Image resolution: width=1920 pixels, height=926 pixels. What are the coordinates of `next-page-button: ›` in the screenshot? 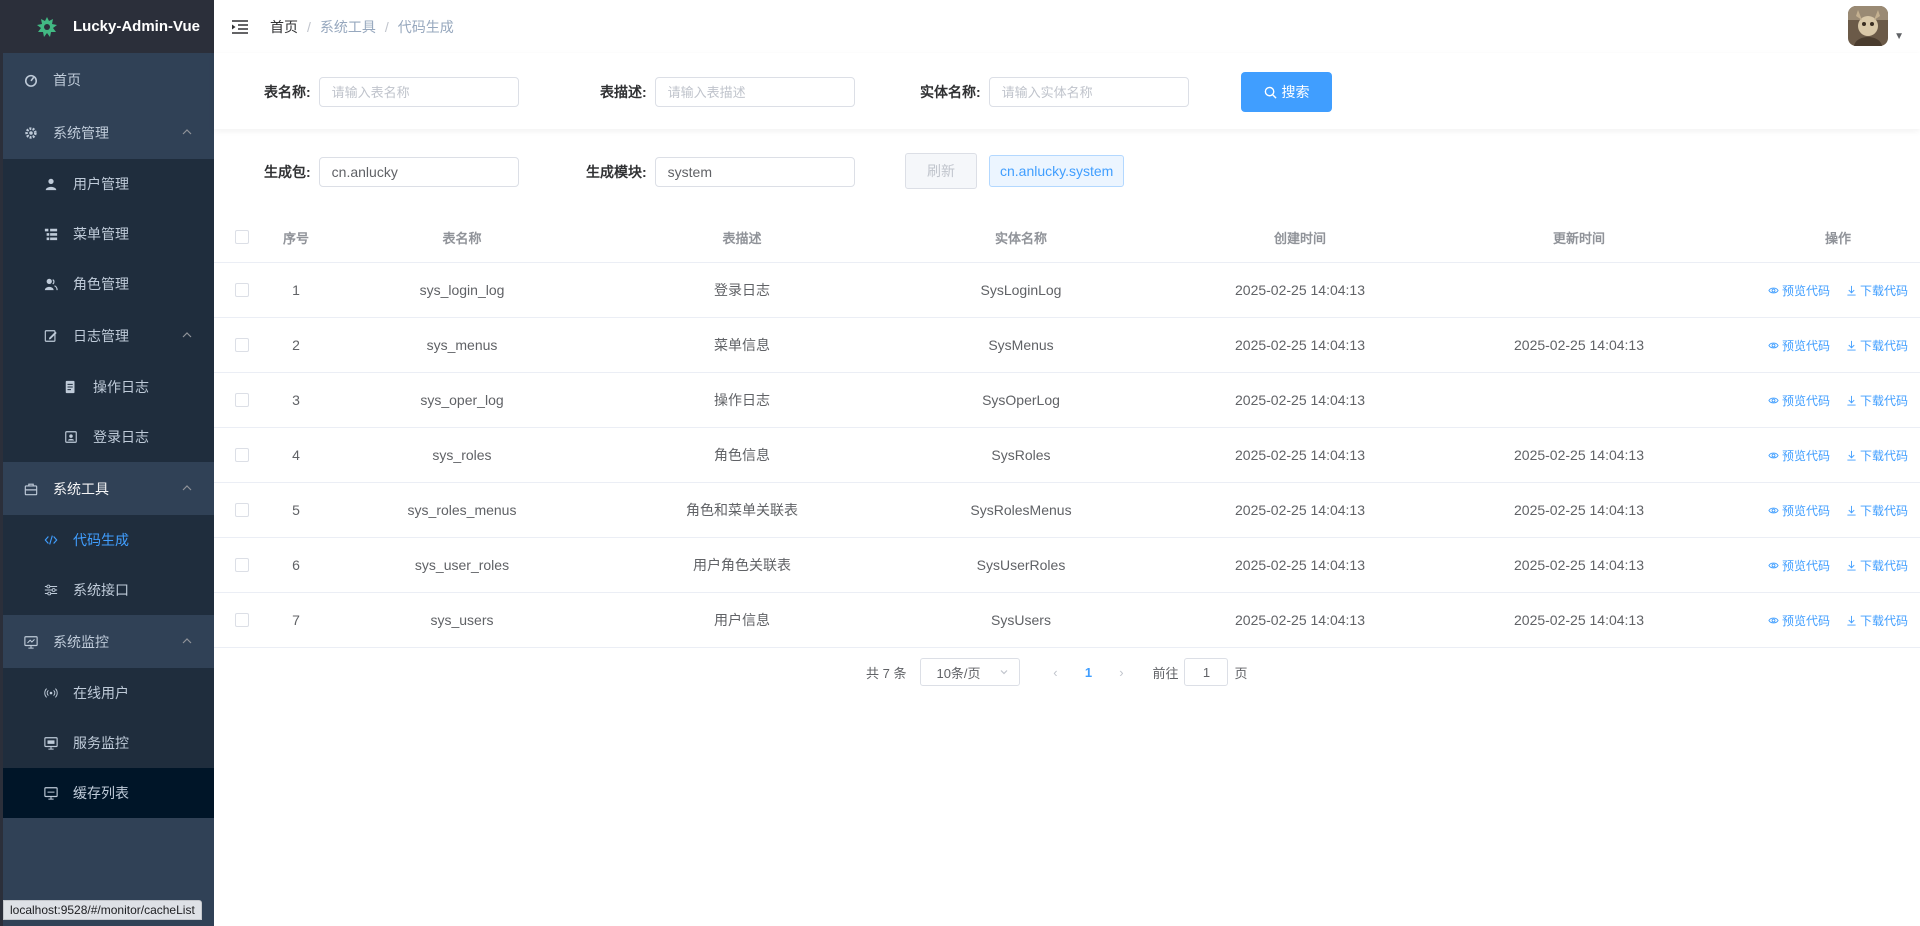 It's located at (1121, 672).